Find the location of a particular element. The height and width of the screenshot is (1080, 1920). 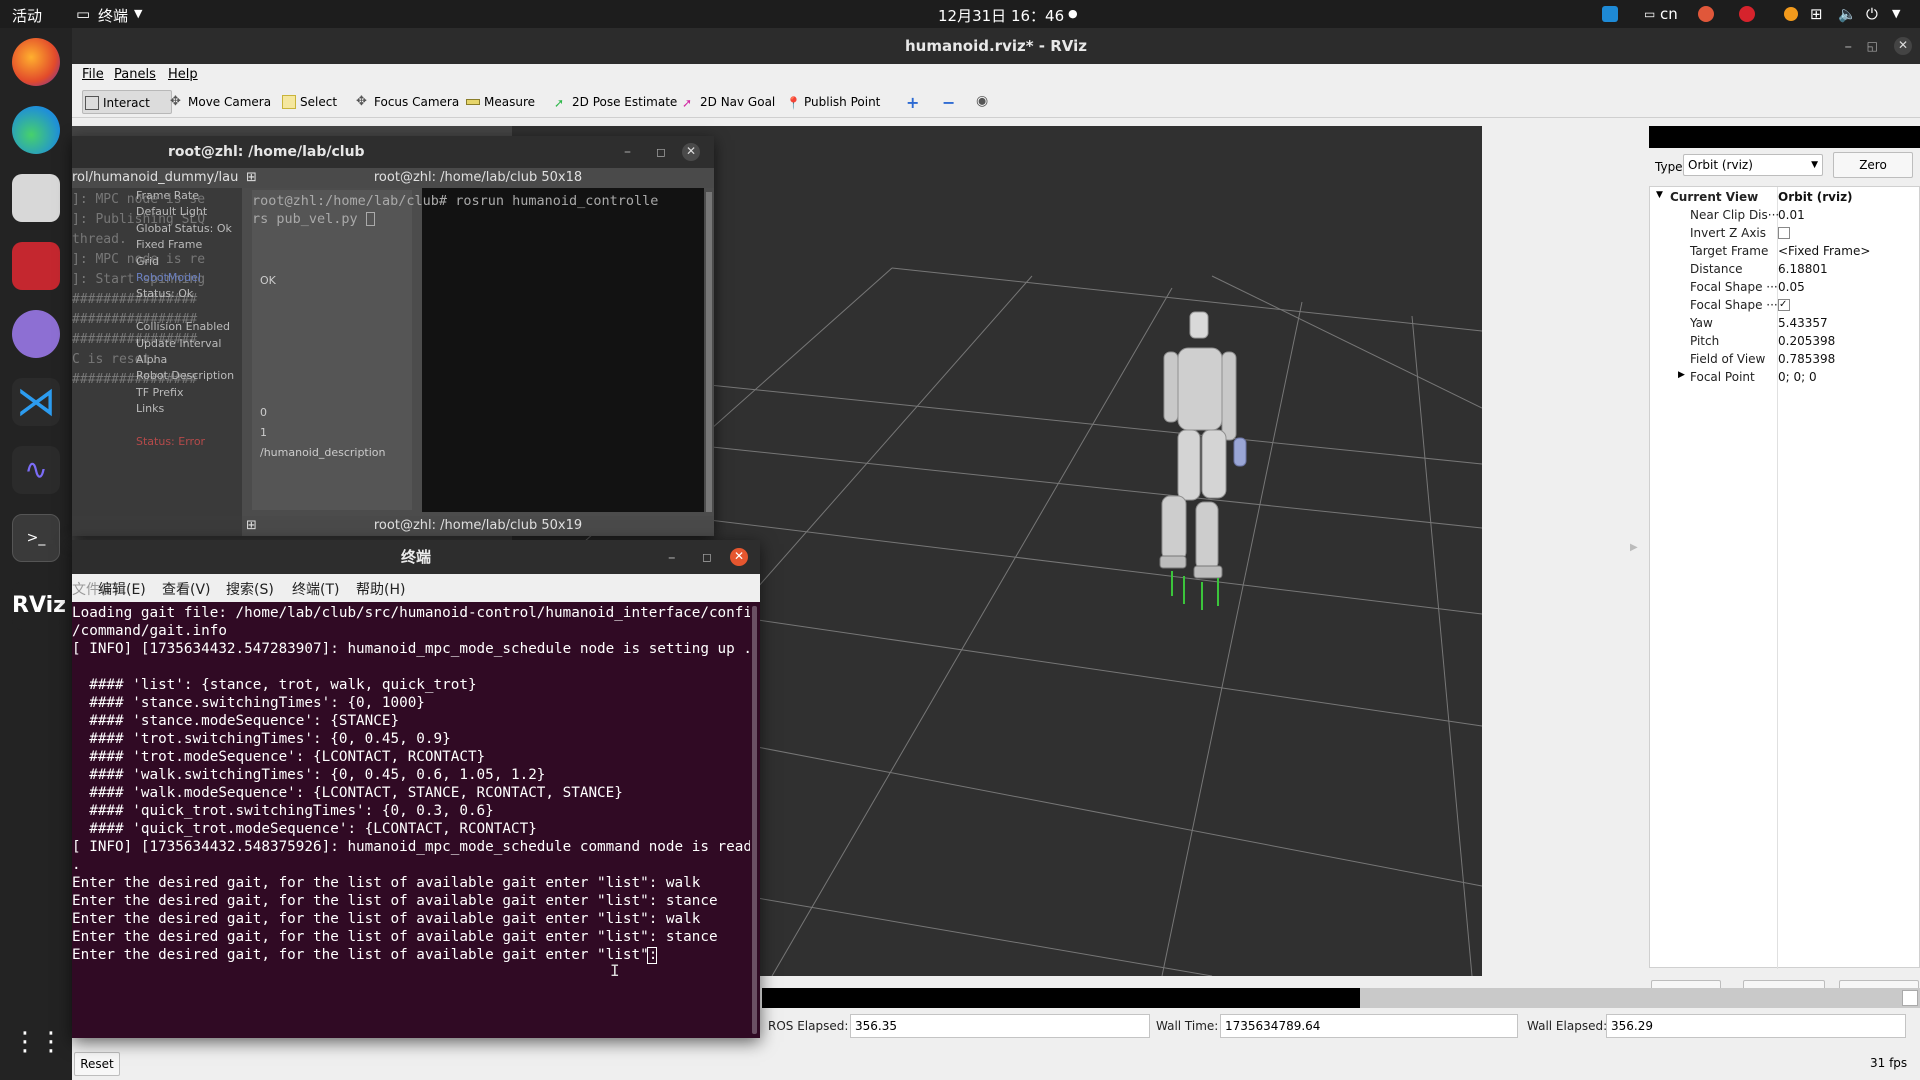

view-type-select: Orbit (rviz) ▼ is located at coordinates (1753, 165).